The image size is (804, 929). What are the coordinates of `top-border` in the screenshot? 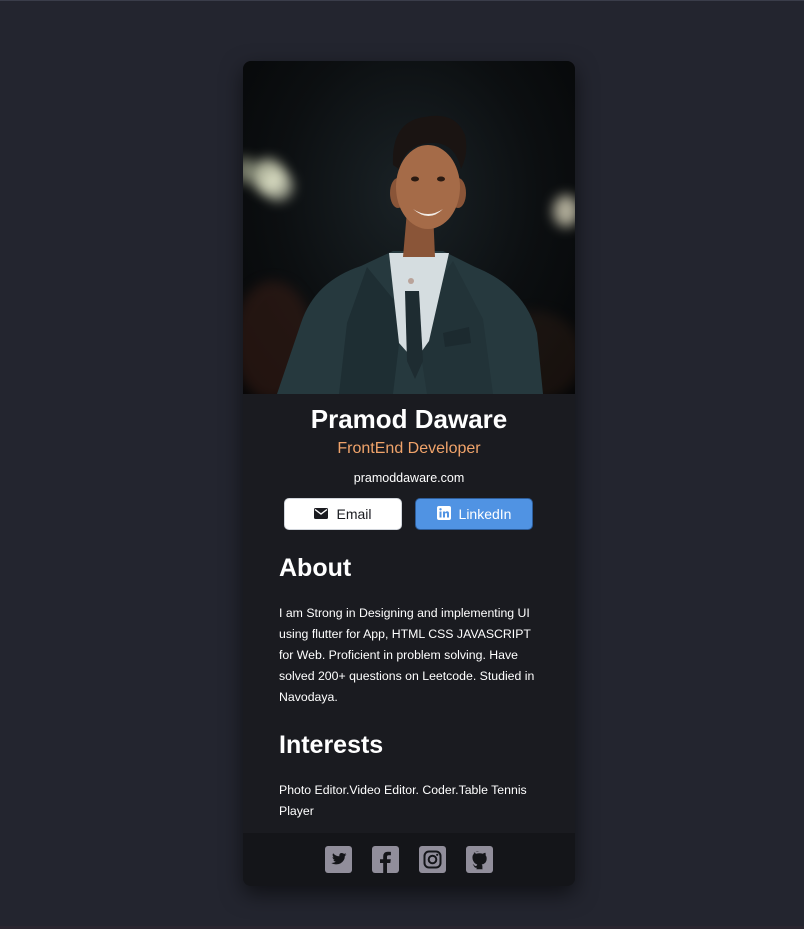 It's located at (402, 0).